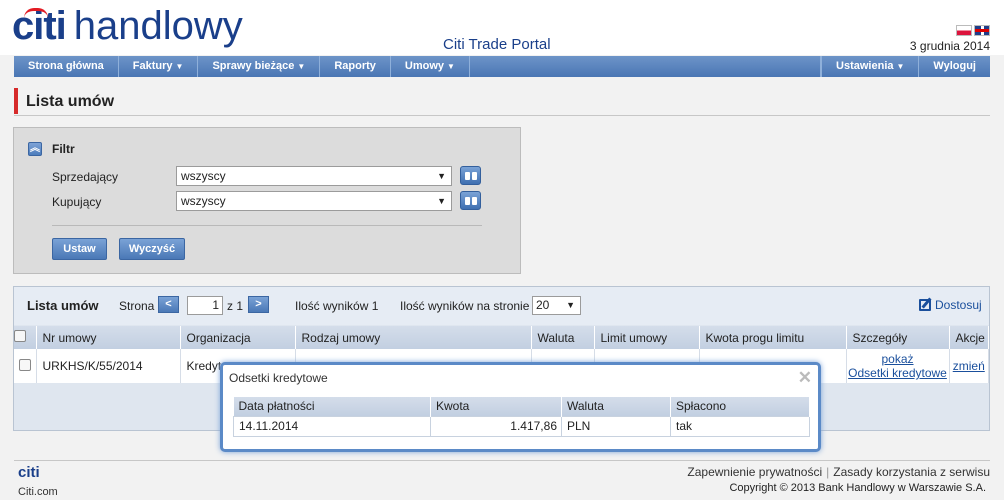  Describe the element at coordinates (470, 175) in the screenshot. I see `seller-search-binoculars-icon` at that location.